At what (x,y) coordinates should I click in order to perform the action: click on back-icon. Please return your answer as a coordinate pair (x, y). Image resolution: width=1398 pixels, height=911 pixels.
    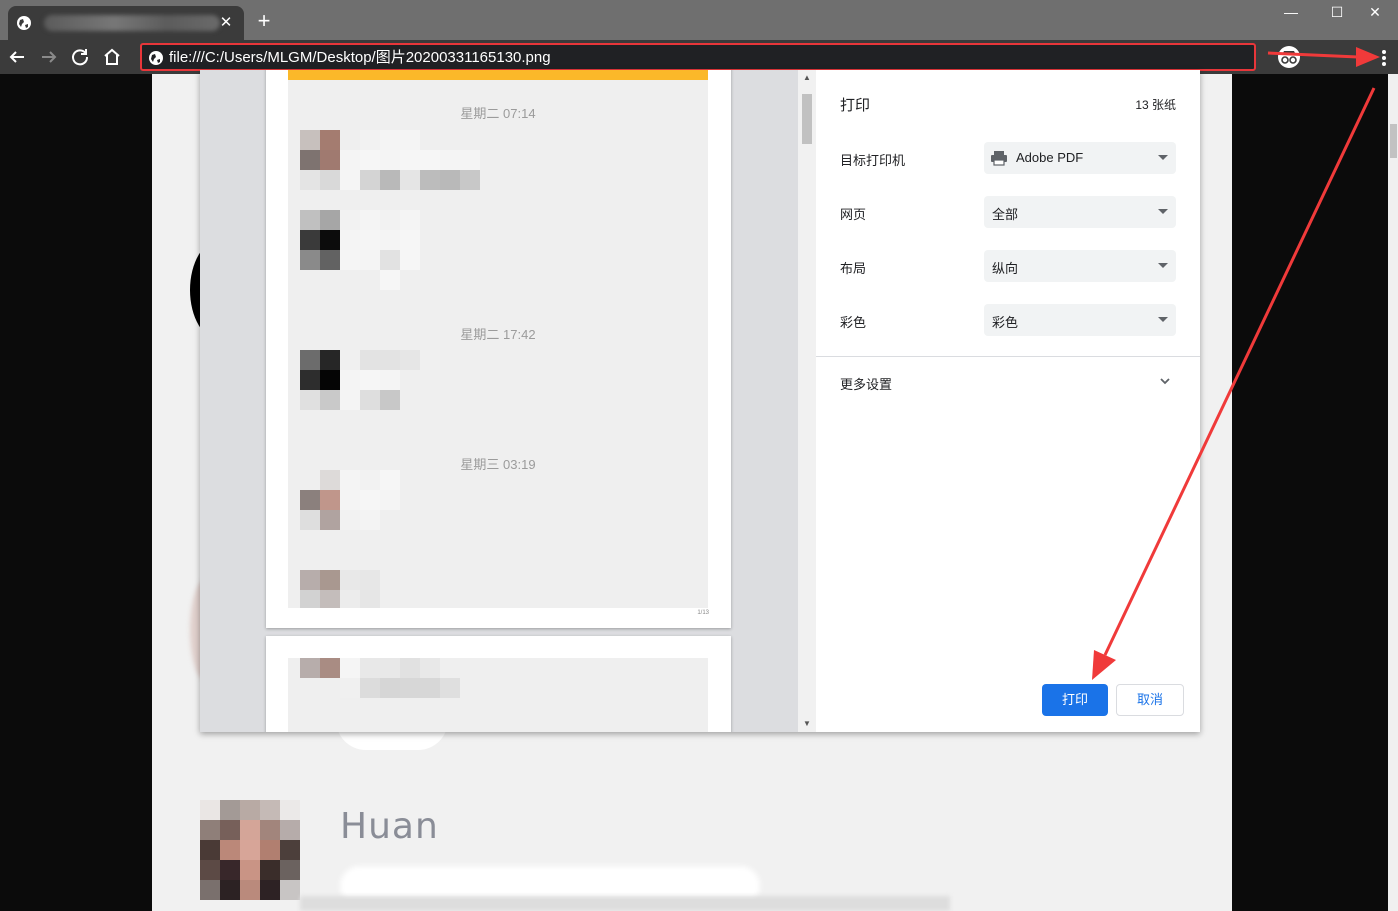
    Looking at the image, I should click on (17, 57).